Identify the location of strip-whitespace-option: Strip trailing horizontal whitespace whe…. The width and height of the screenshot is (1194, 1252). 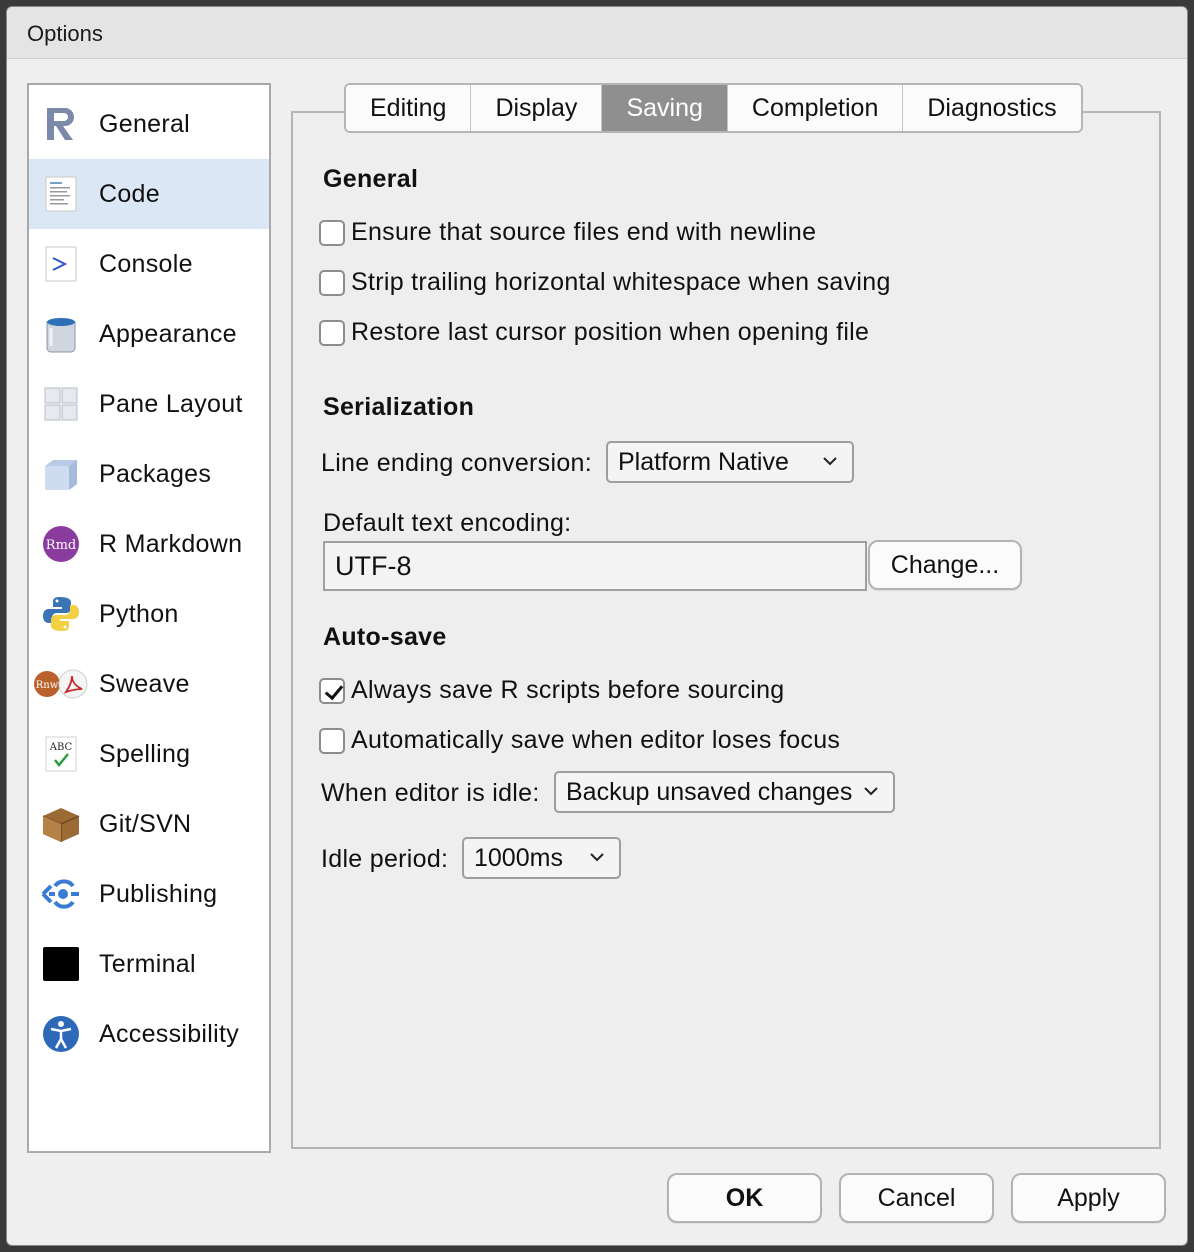
(605, 282).